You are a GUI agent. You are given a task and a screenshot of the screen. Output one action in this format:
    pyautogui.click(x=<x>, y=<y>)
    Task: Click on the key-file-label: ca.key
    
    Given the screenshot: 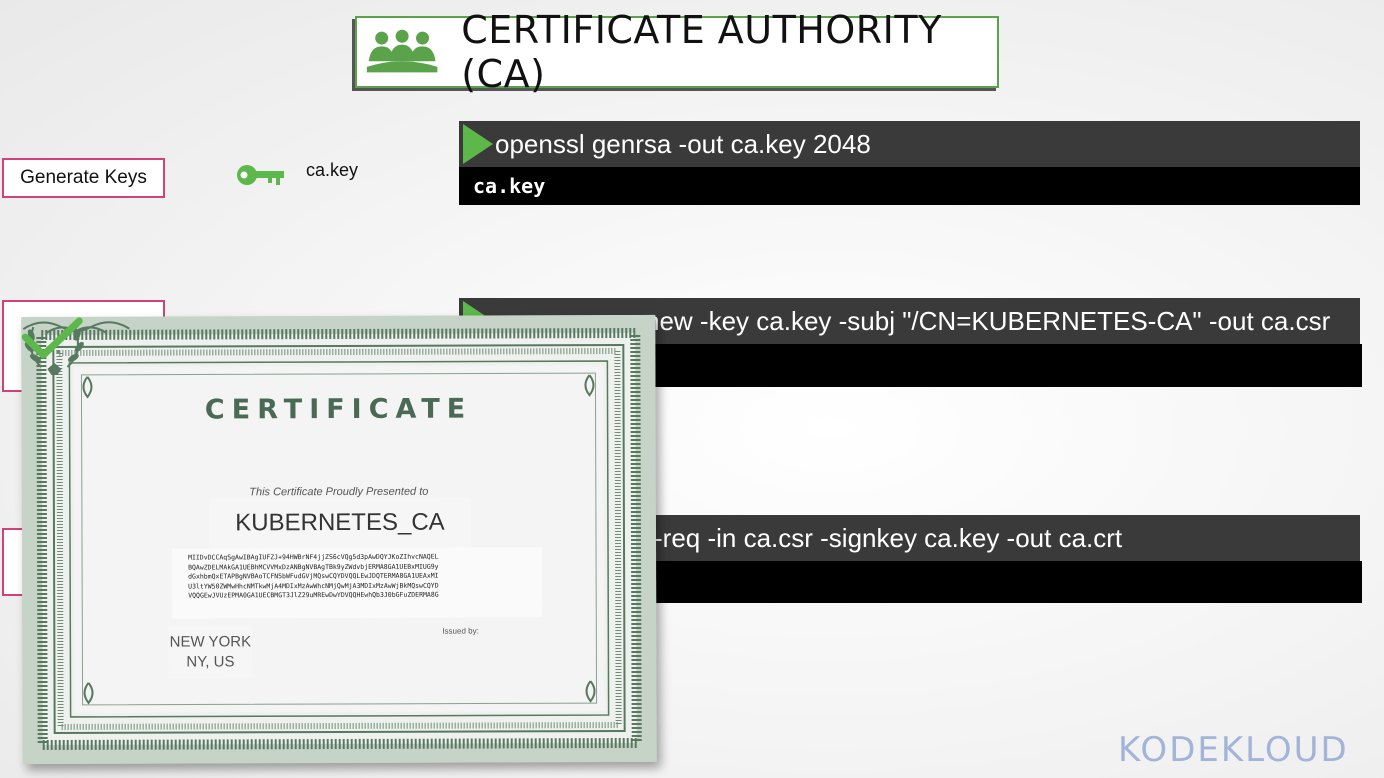 What is the action you would take?
    pyautogui.click(x=332, y=170)
    